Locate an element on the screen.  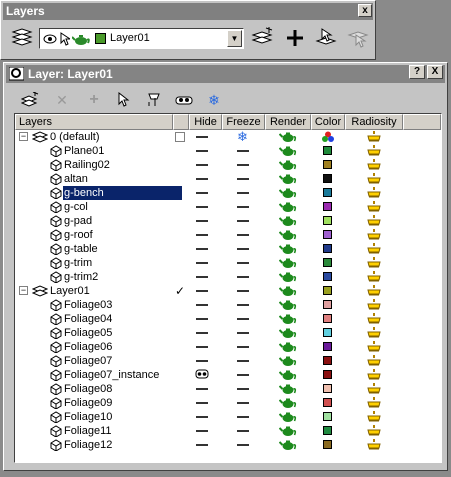
column-header-color: Color is located at coordinates (328, 122).